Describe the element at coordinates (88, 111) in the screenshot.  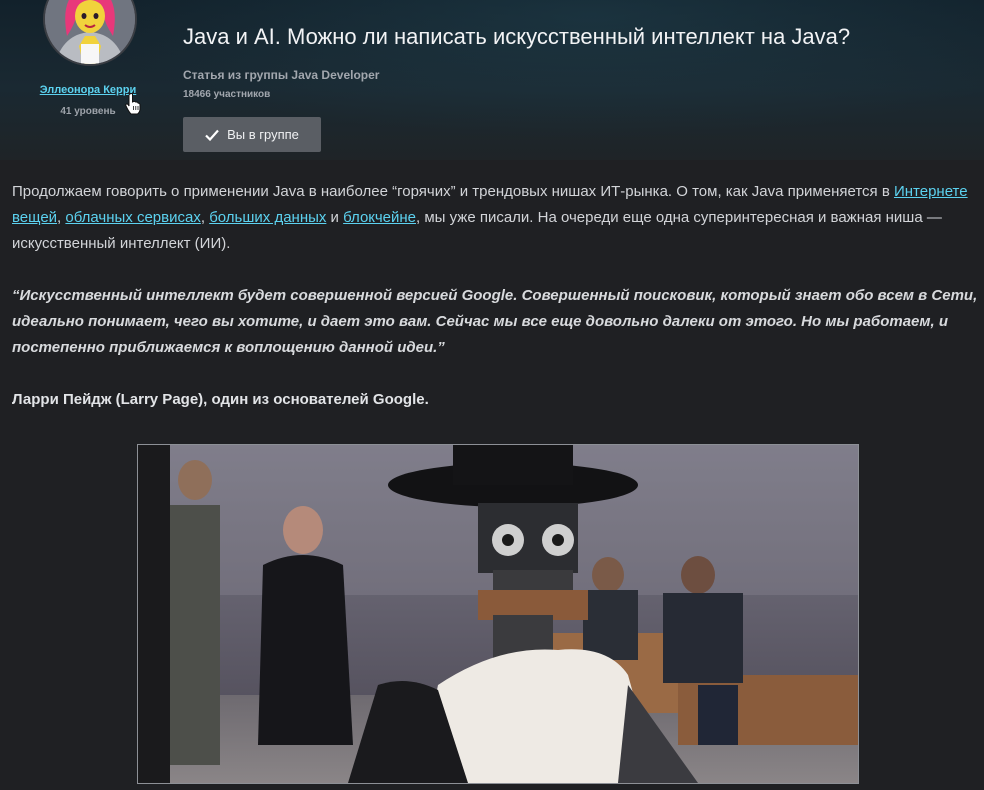
I see `author-level: 41 уровень` at that location.